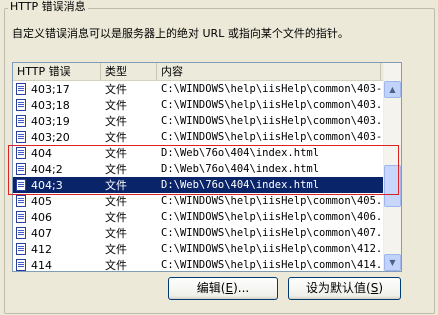 Image resolution: width=438 pixels, height=315 pixels. Describe the element at coordinates (57, 71) in the screenshot. I see `column-header-http-error: HTTP 错误` at that location.